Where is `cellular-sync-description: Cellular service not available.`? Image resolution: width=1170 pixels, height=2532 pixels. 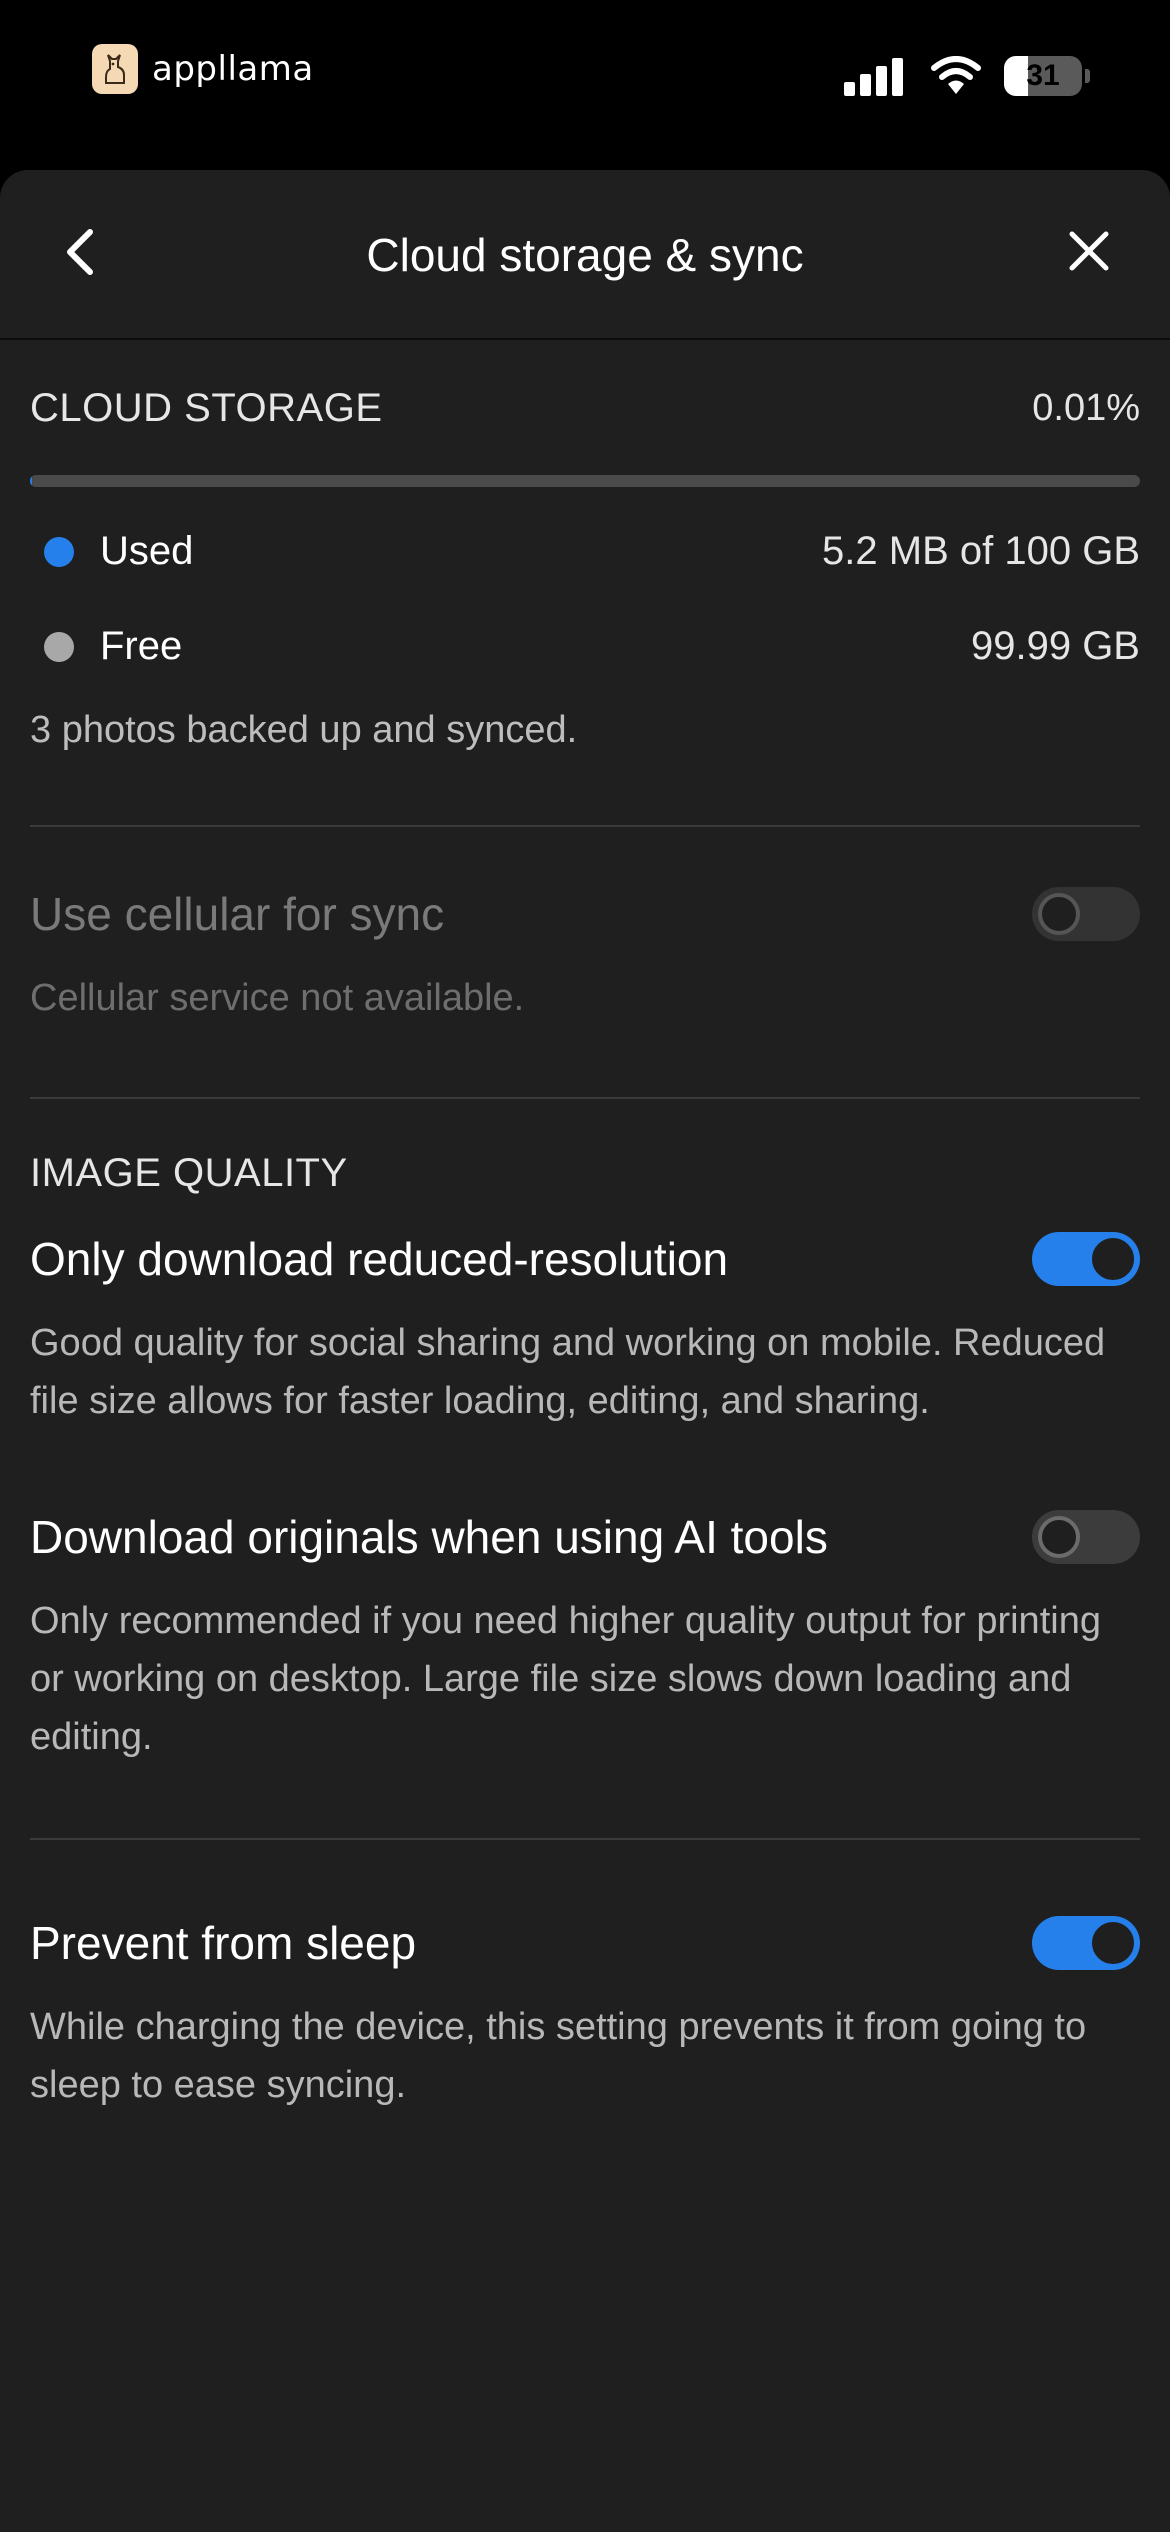
cellular-sync-description: Cellular service not available. is located at coordinates (277, 998).